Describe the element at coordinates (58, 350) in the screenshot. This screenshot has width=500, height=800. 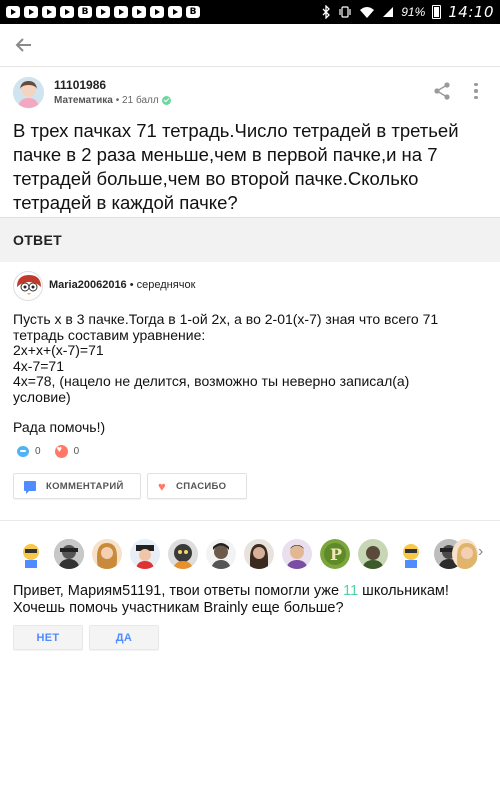
I see `answer-line: 2х+х+(х-7)=71` at that location.